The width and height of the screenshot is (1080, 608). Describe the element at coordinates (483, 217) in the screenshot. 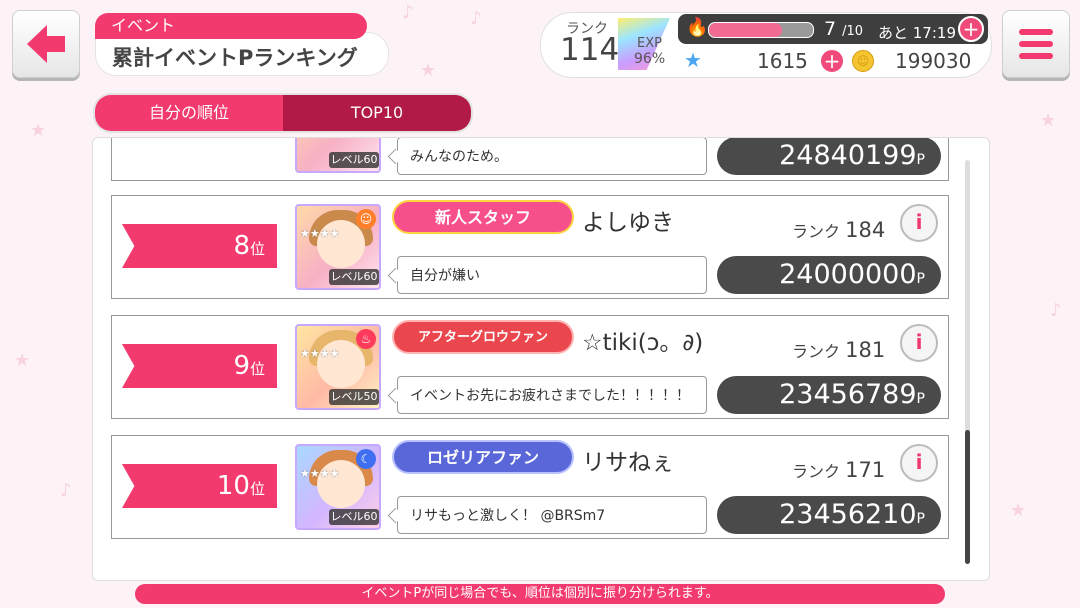

I see `title-badge: 新人スタッフ` at that location.